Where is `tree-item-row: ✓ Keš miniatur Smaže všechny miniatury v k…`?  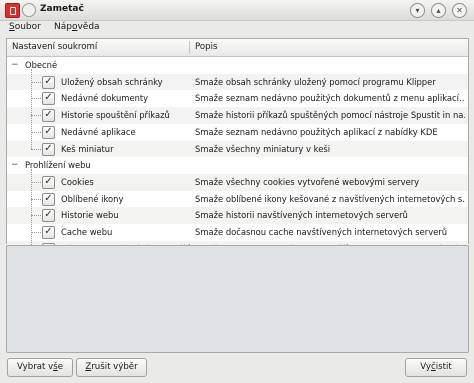
tree-item-row: ✓ Keš miniatur Smaže všechny miniatury v k… is located at coordinates (237, 149).